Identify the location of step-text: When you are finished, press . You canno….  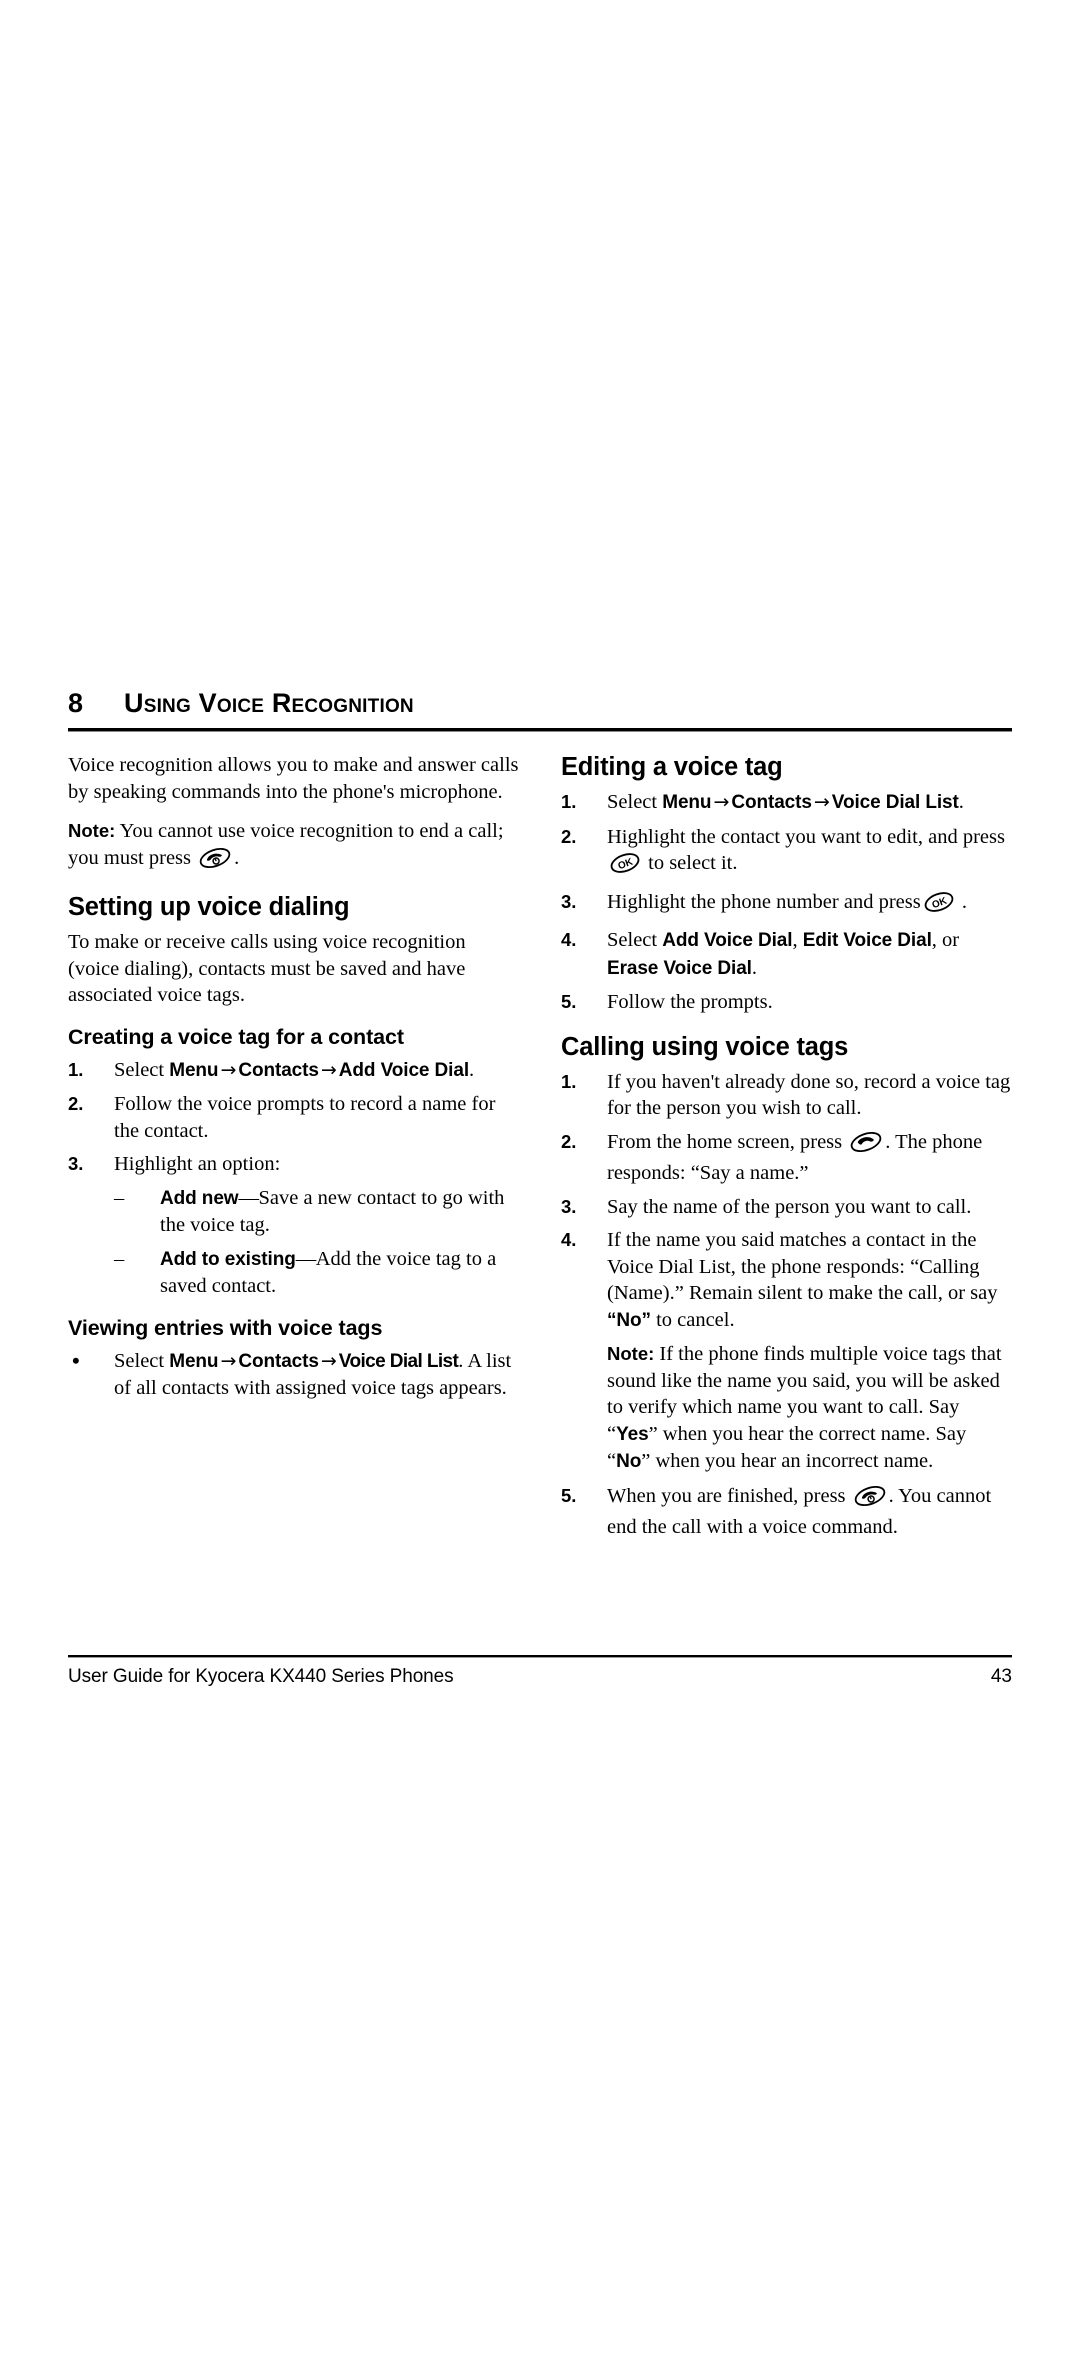
(799, 1512).